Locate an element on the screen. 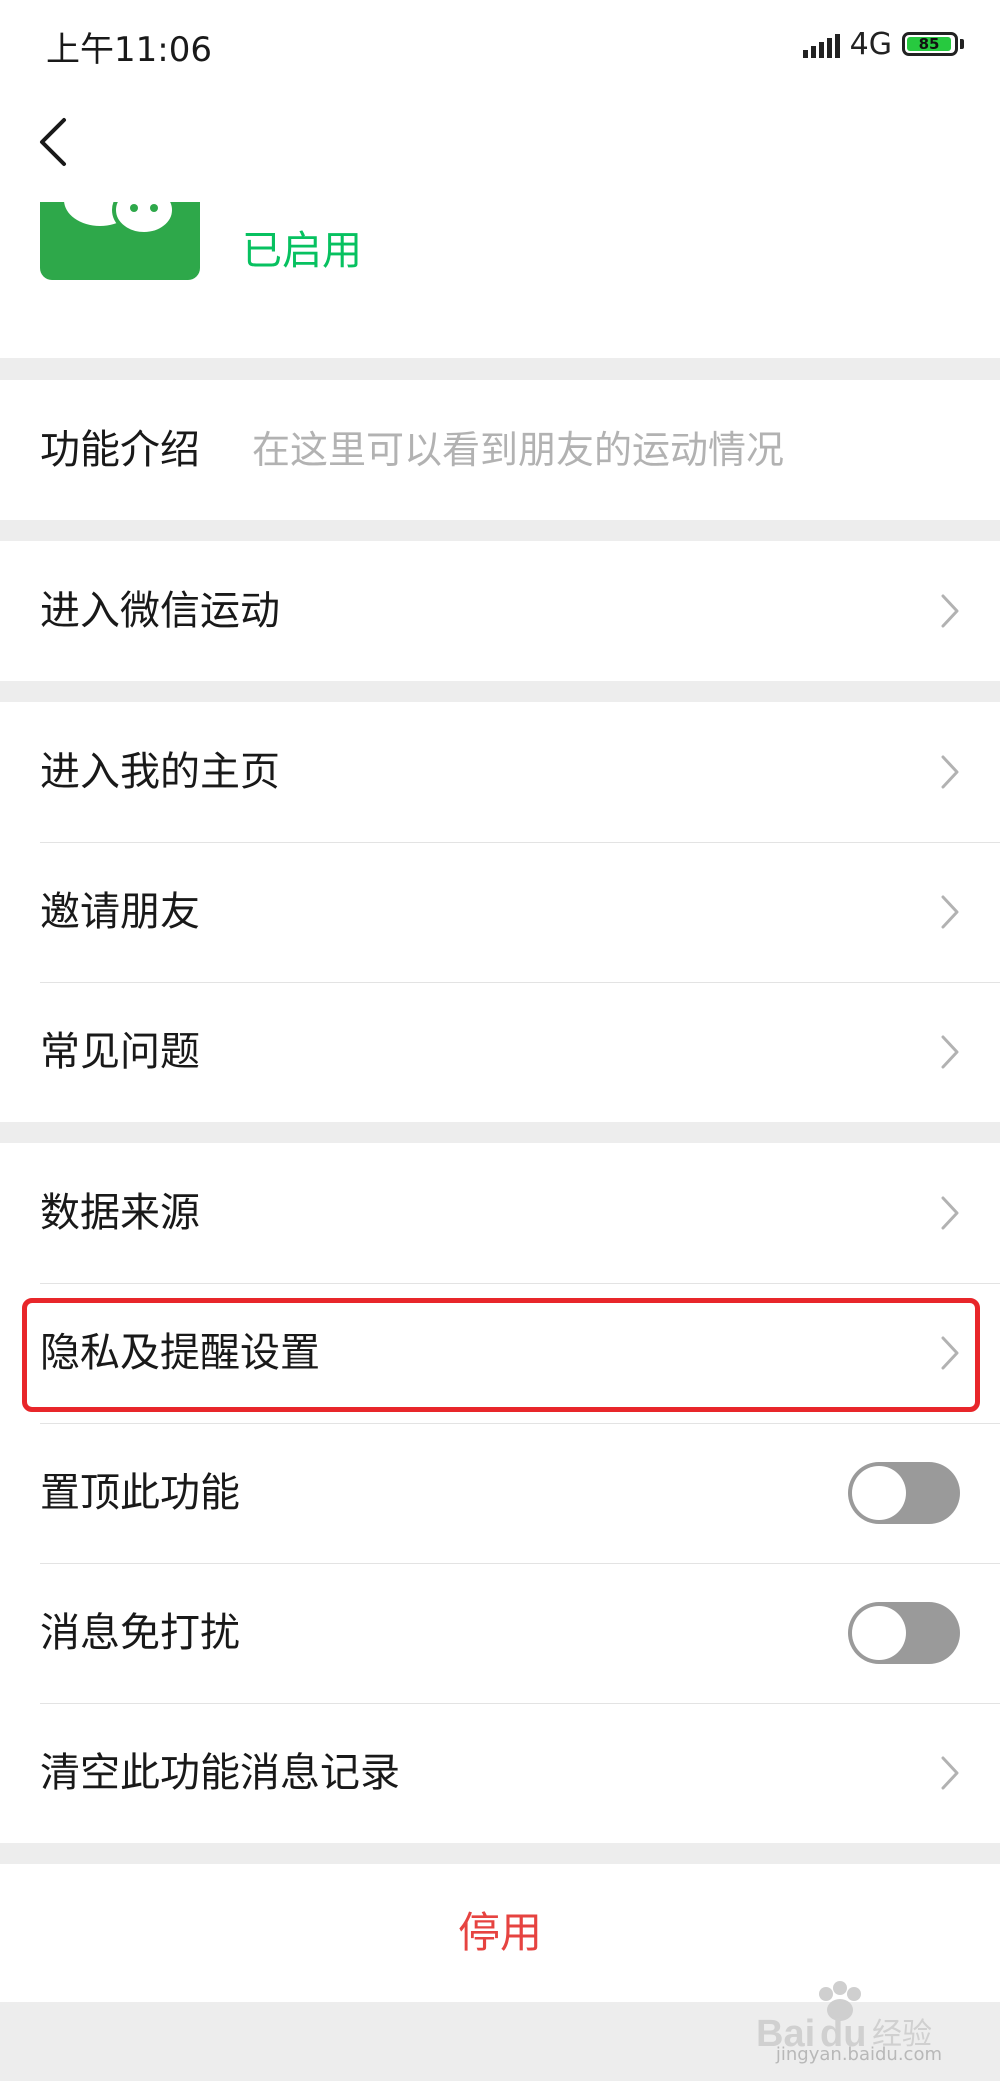  intro-group: 功能介绍 在这里可以看到朋友的运动情况 is located at coordinates (500, 450).